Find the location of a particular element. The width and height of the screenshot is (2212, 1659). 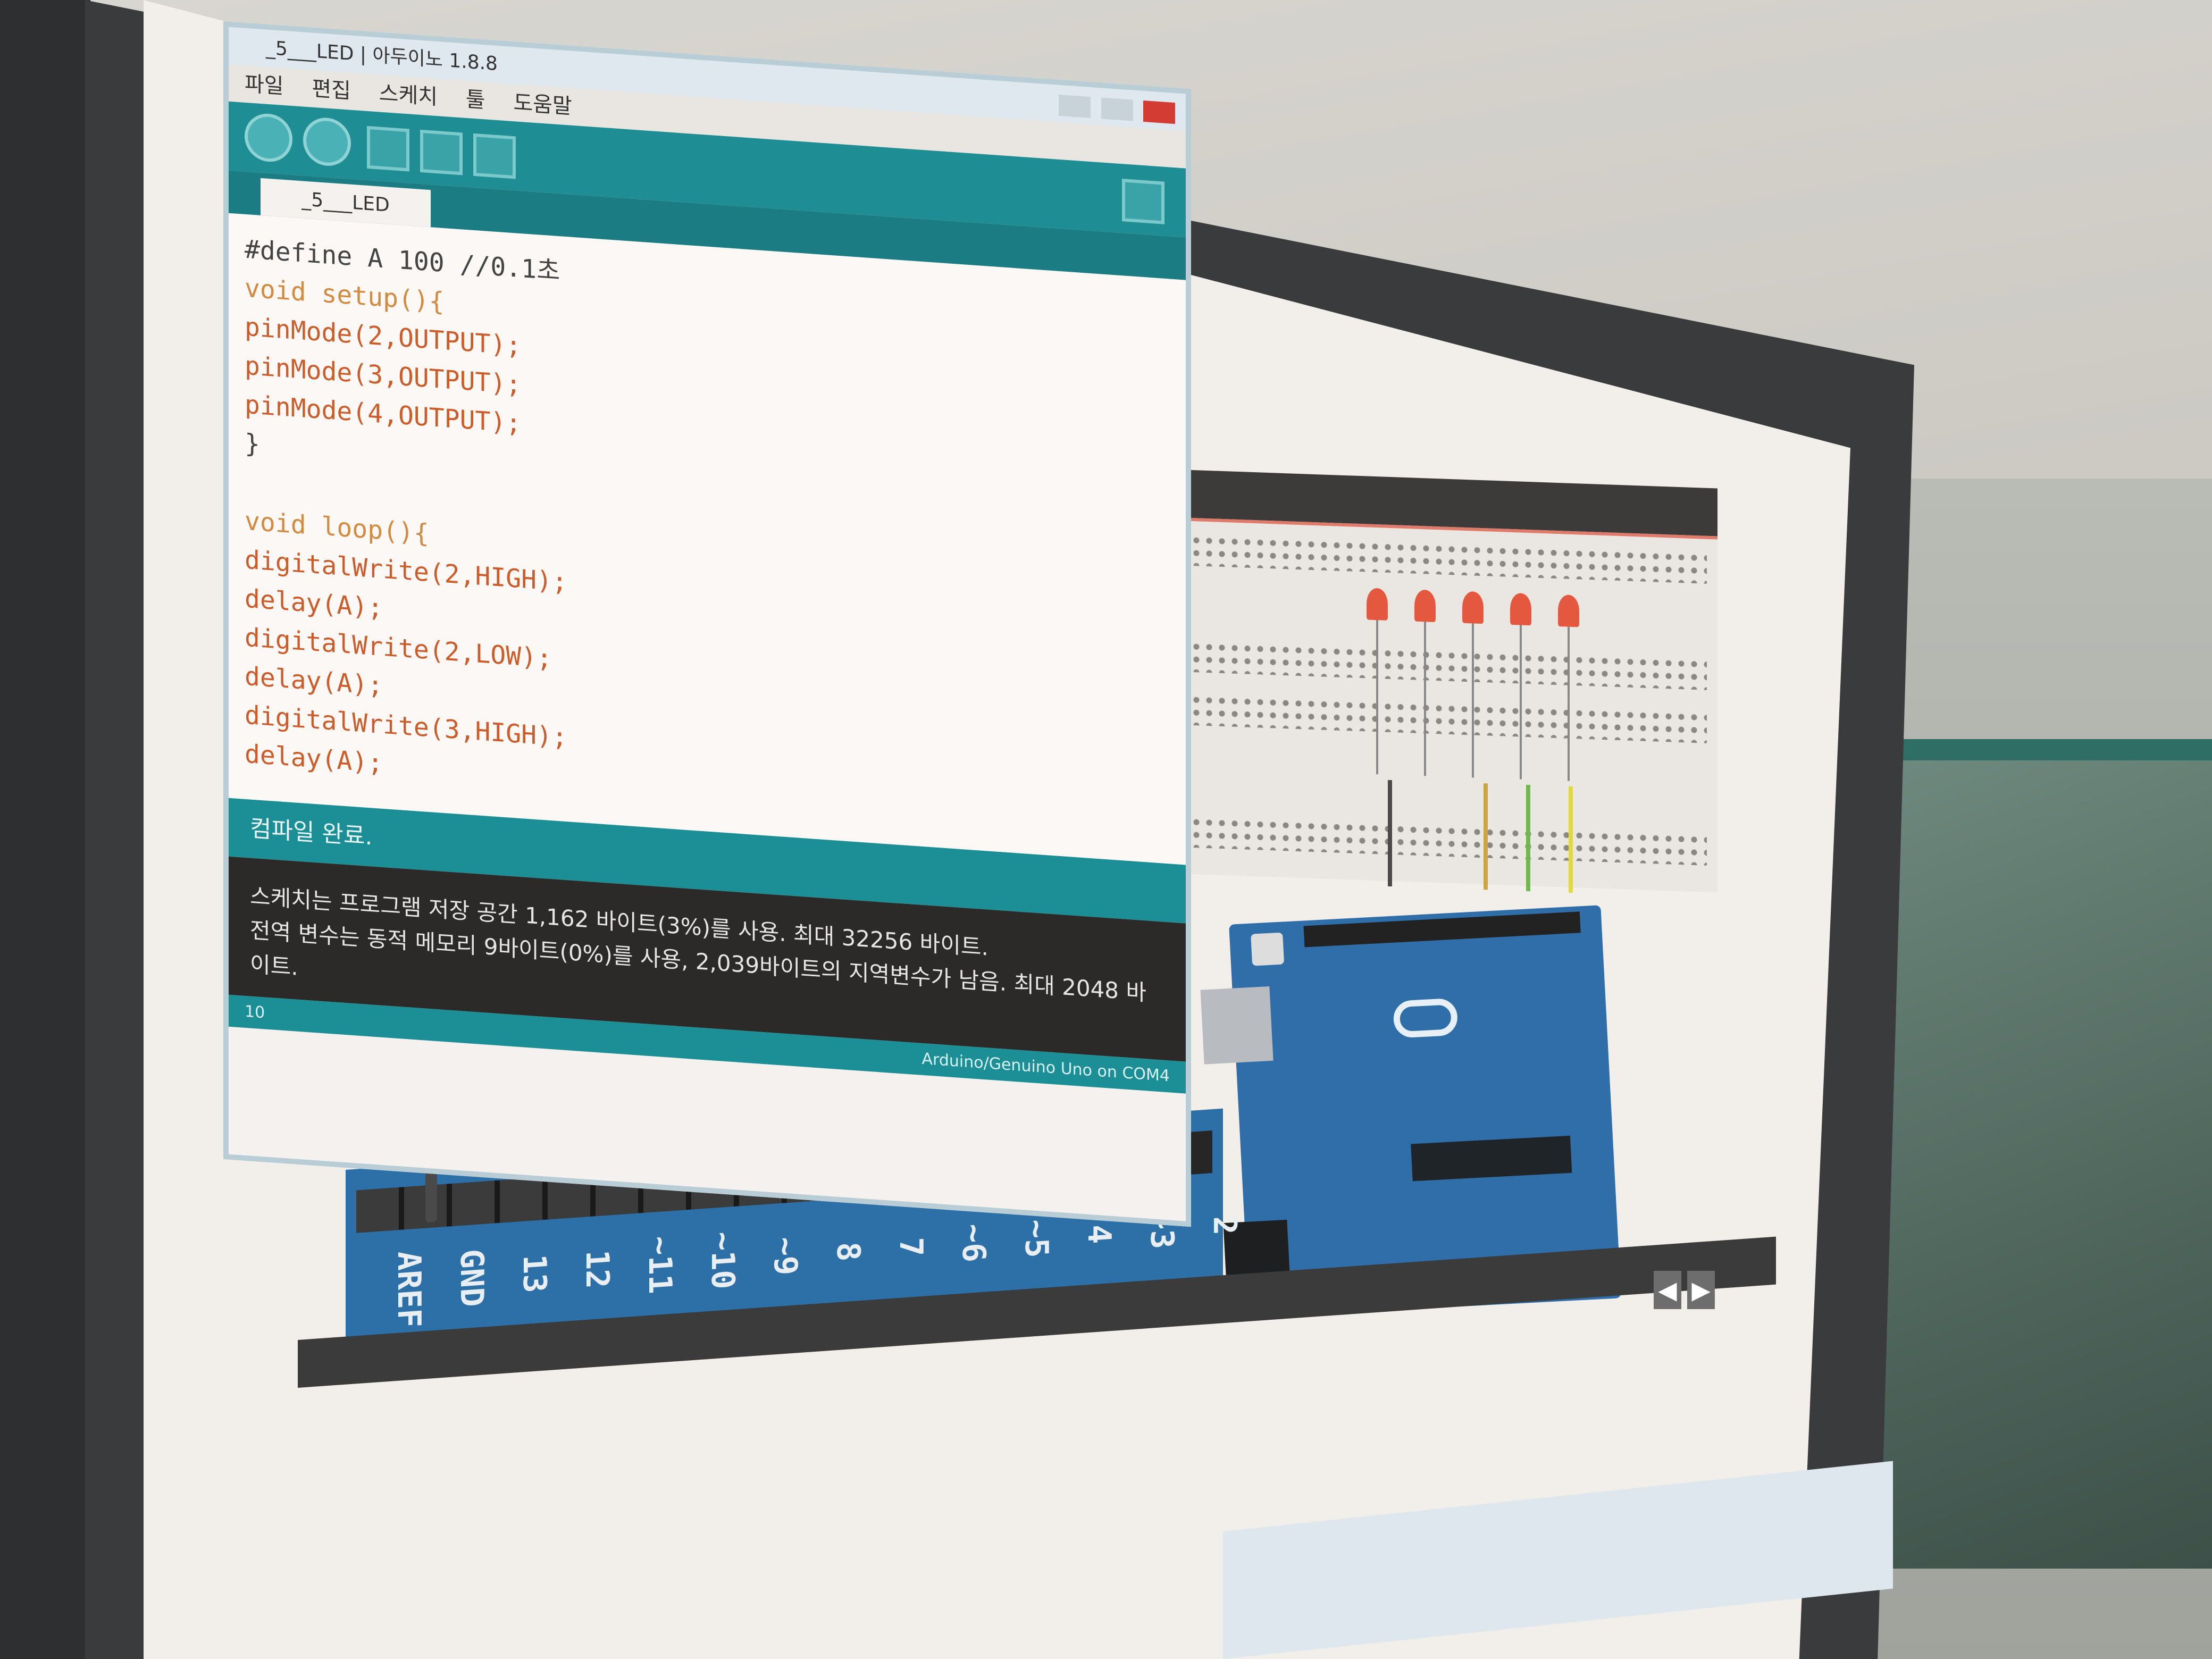

line-number: 10 is located at coordinates (255, 1012).